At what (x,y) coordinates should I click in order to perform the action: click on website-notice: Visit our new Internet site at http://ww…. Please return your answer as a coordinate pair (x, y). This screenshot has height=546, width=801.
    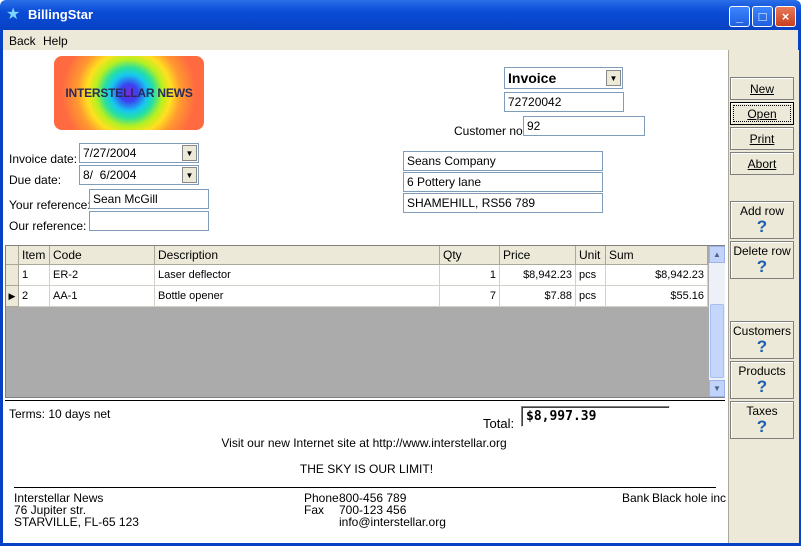
    Looking at the image, I should click on (364, 443).